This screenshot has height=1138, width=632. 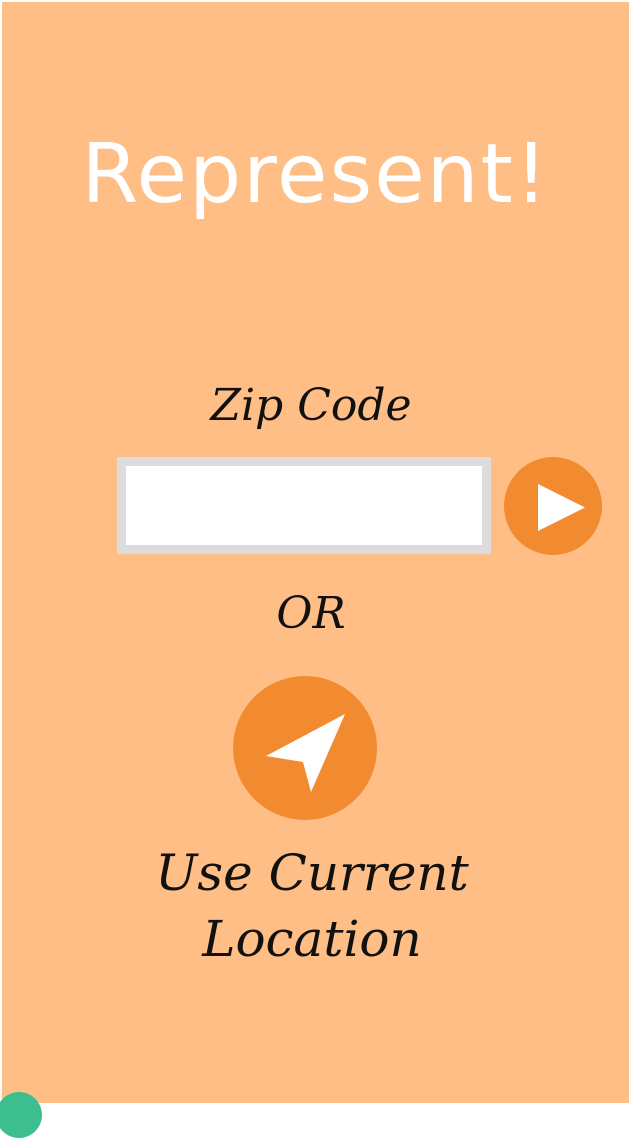 I want to click on or-divider-label: OR, so click(x=311, y=613).